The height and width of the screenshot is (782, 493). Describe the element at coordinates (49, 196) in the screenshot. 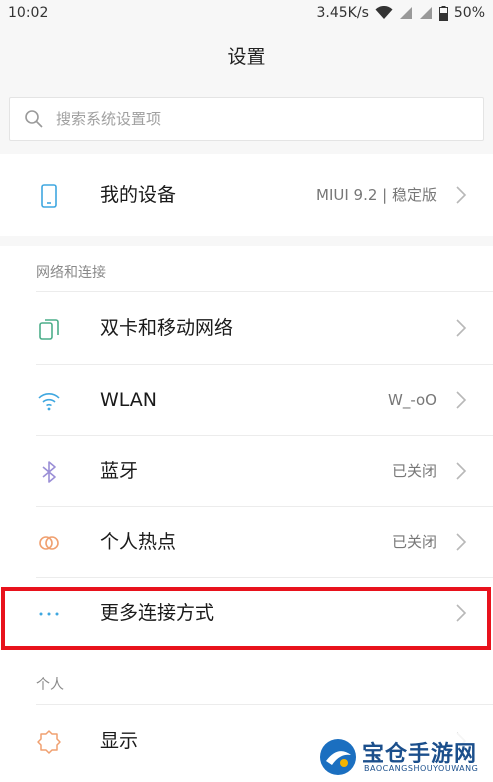

I see `phone-icon` at that location.